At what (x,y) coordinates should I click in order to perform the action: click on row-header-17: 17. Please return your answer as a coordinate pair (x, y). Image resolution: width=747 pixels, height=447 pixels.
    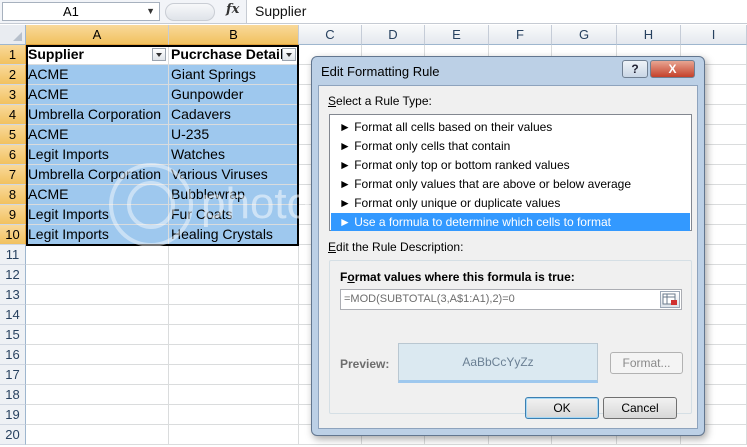
    Looking at the image, I should click on (13, 375).